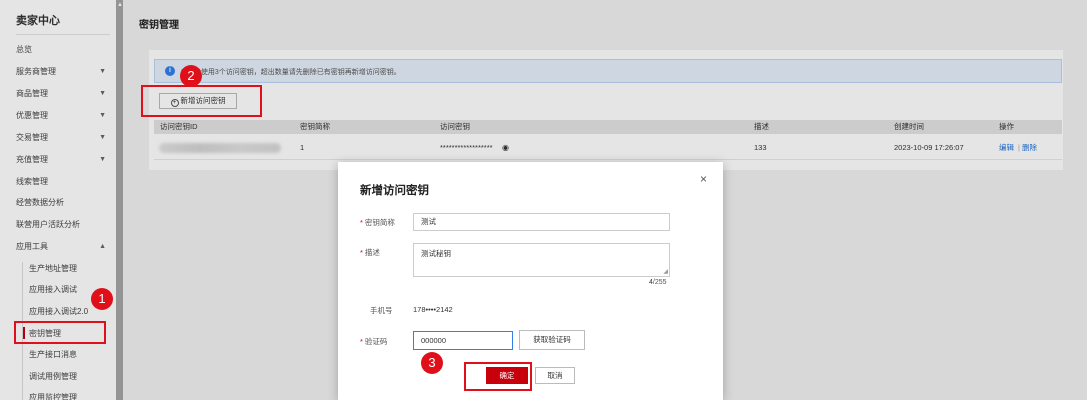 Image resolution: width=1087 pixels, height=400 pixels. What do you see at coordinates (394, 191) in the screenshot?
I see `dialog-title: 新增访问密钥` at bounding box center [394, 191].